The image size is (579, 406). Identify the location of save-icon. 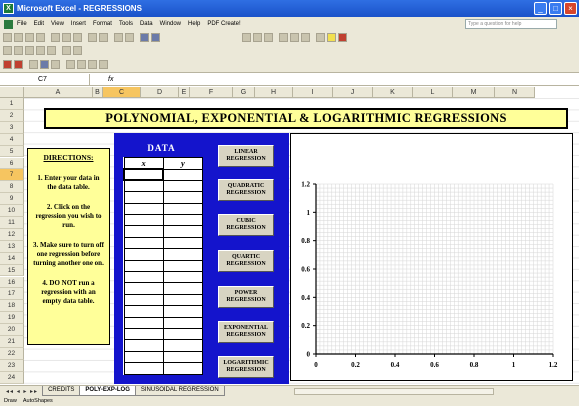
(29, 37).